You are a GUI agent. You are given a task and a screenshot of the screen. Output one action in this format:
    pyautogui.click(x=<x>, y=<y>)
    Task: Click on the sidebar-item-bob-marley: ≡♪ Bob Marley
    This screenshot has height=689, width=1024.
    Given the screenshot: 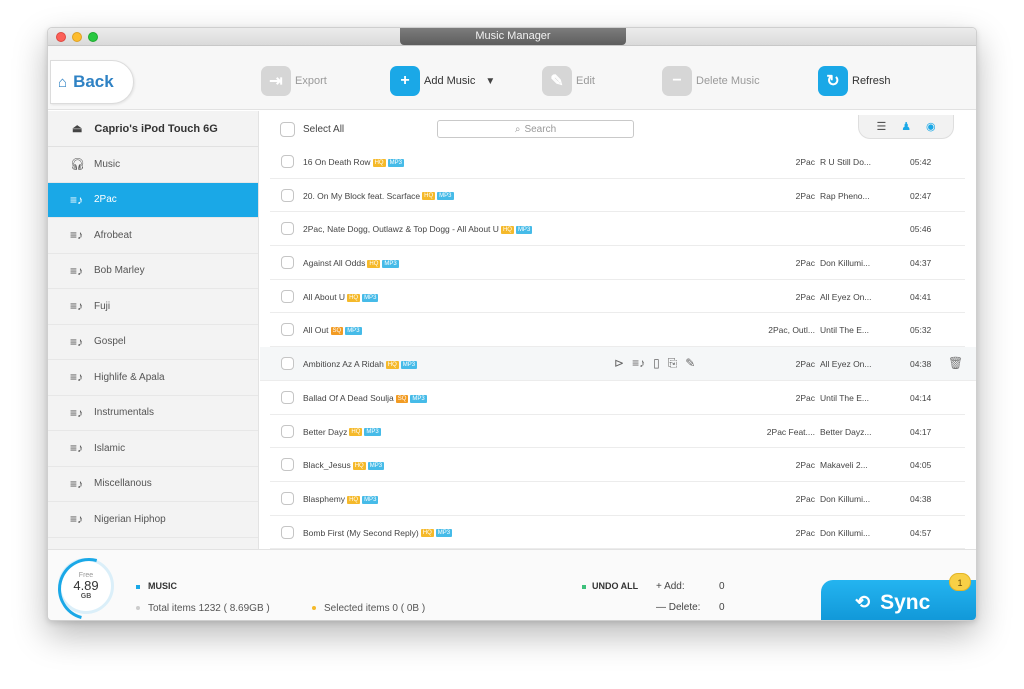 What is the action you would take?
    pyautogui.click(x=153, y=271)
    